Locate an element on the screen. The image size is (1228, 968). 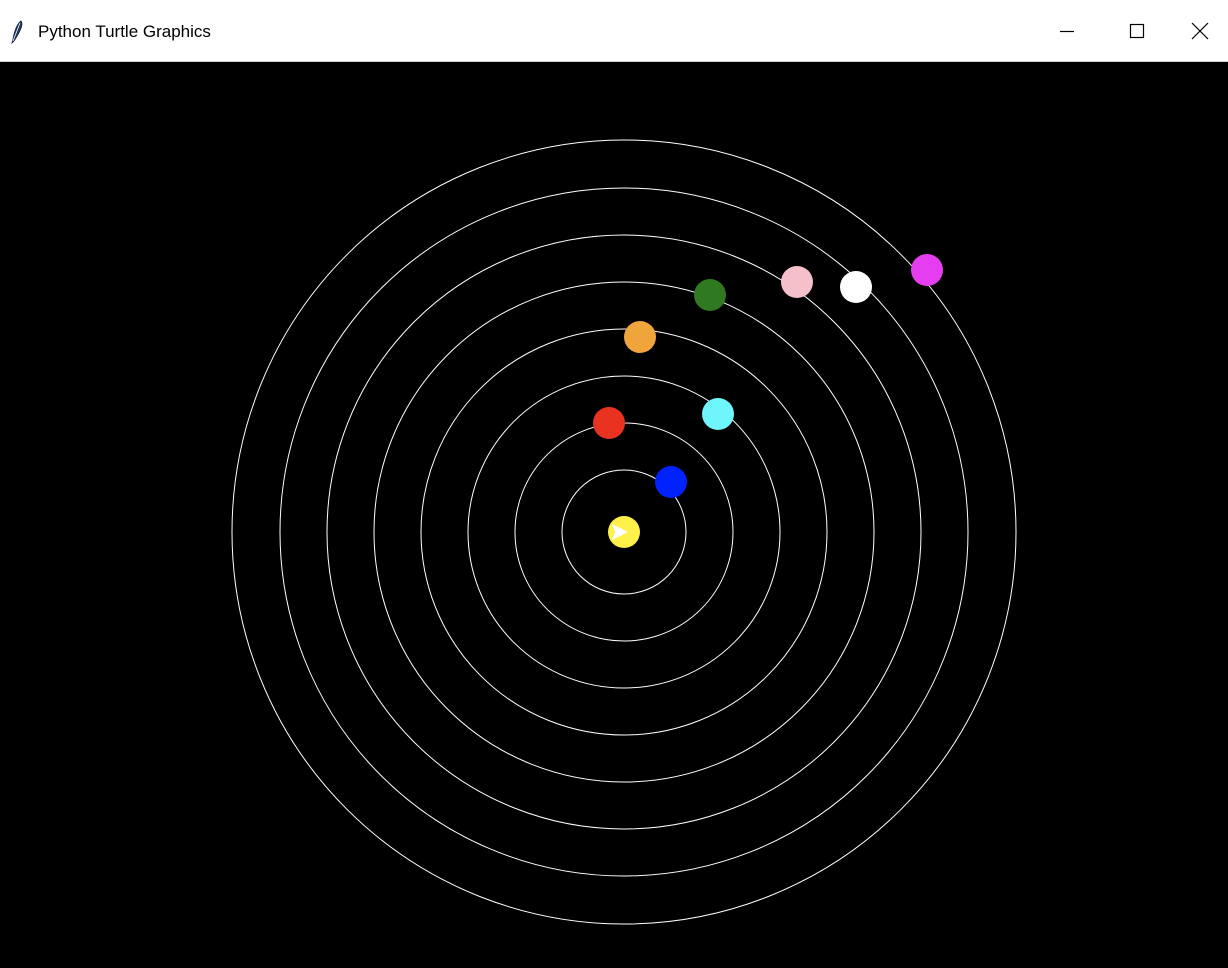
close-button is located at coordinates (1200, 31).